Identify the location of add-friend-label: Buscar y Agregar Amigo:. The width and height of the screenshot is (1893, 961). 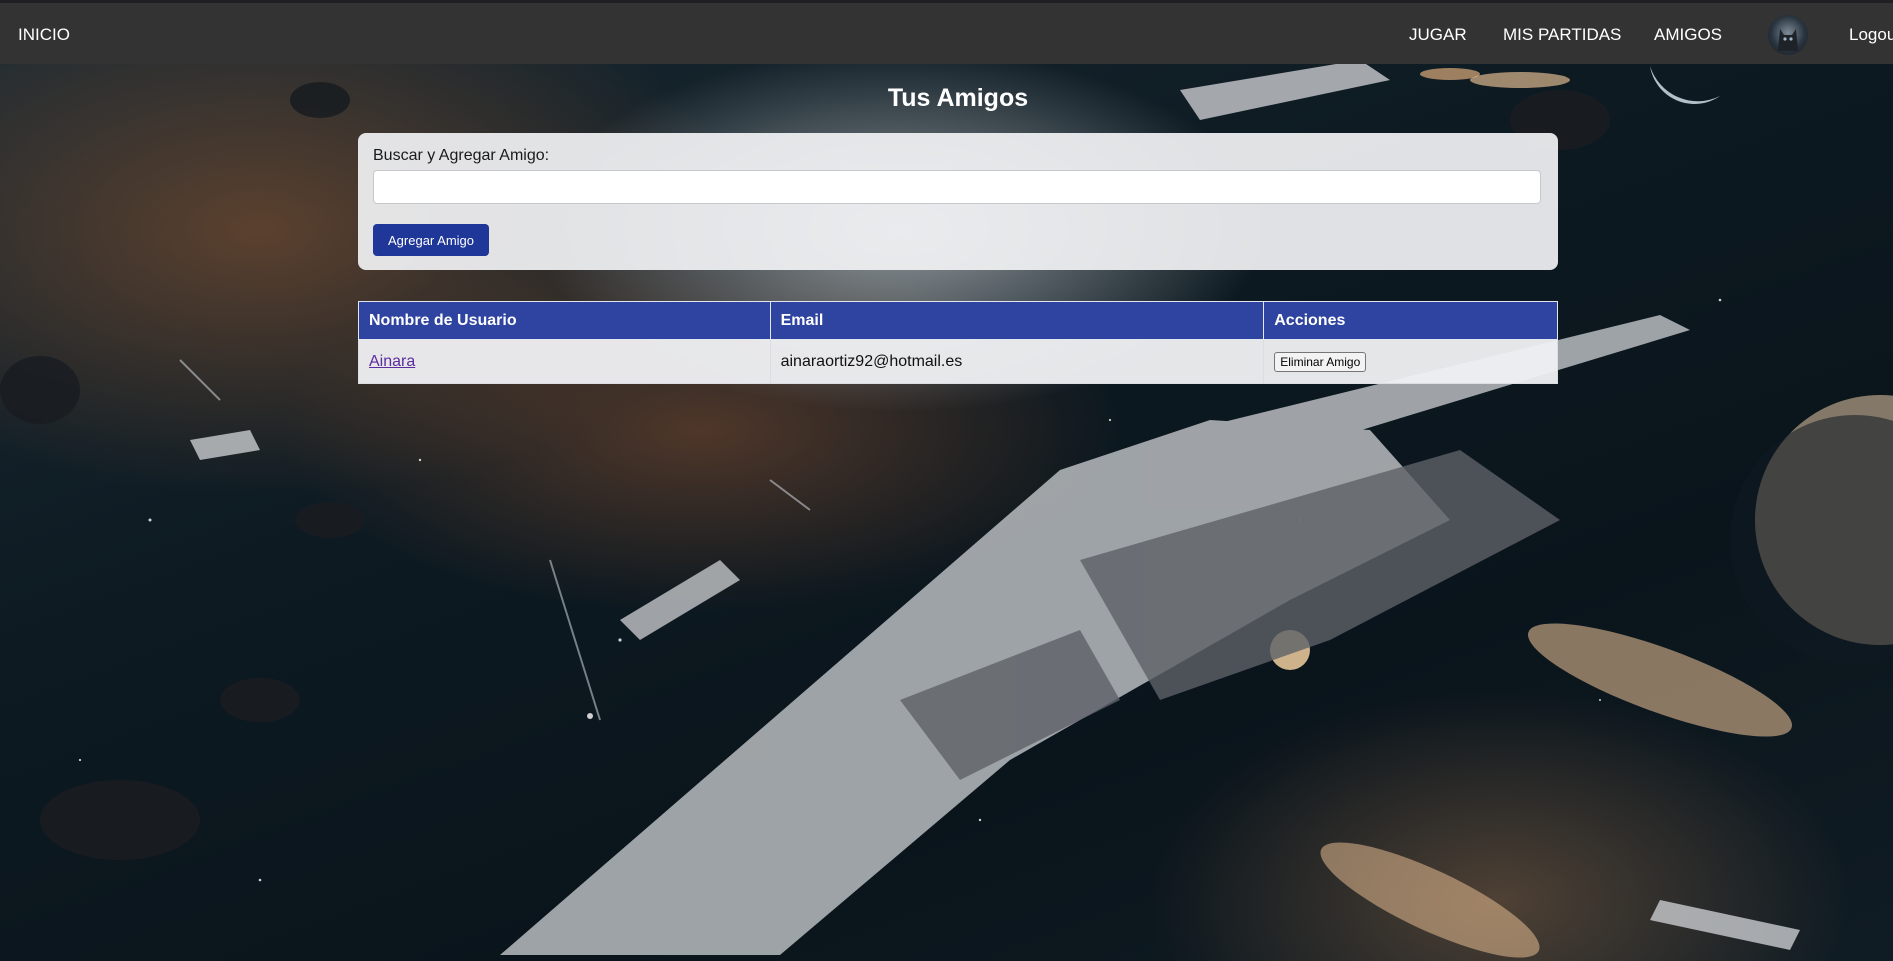
(461, 155).